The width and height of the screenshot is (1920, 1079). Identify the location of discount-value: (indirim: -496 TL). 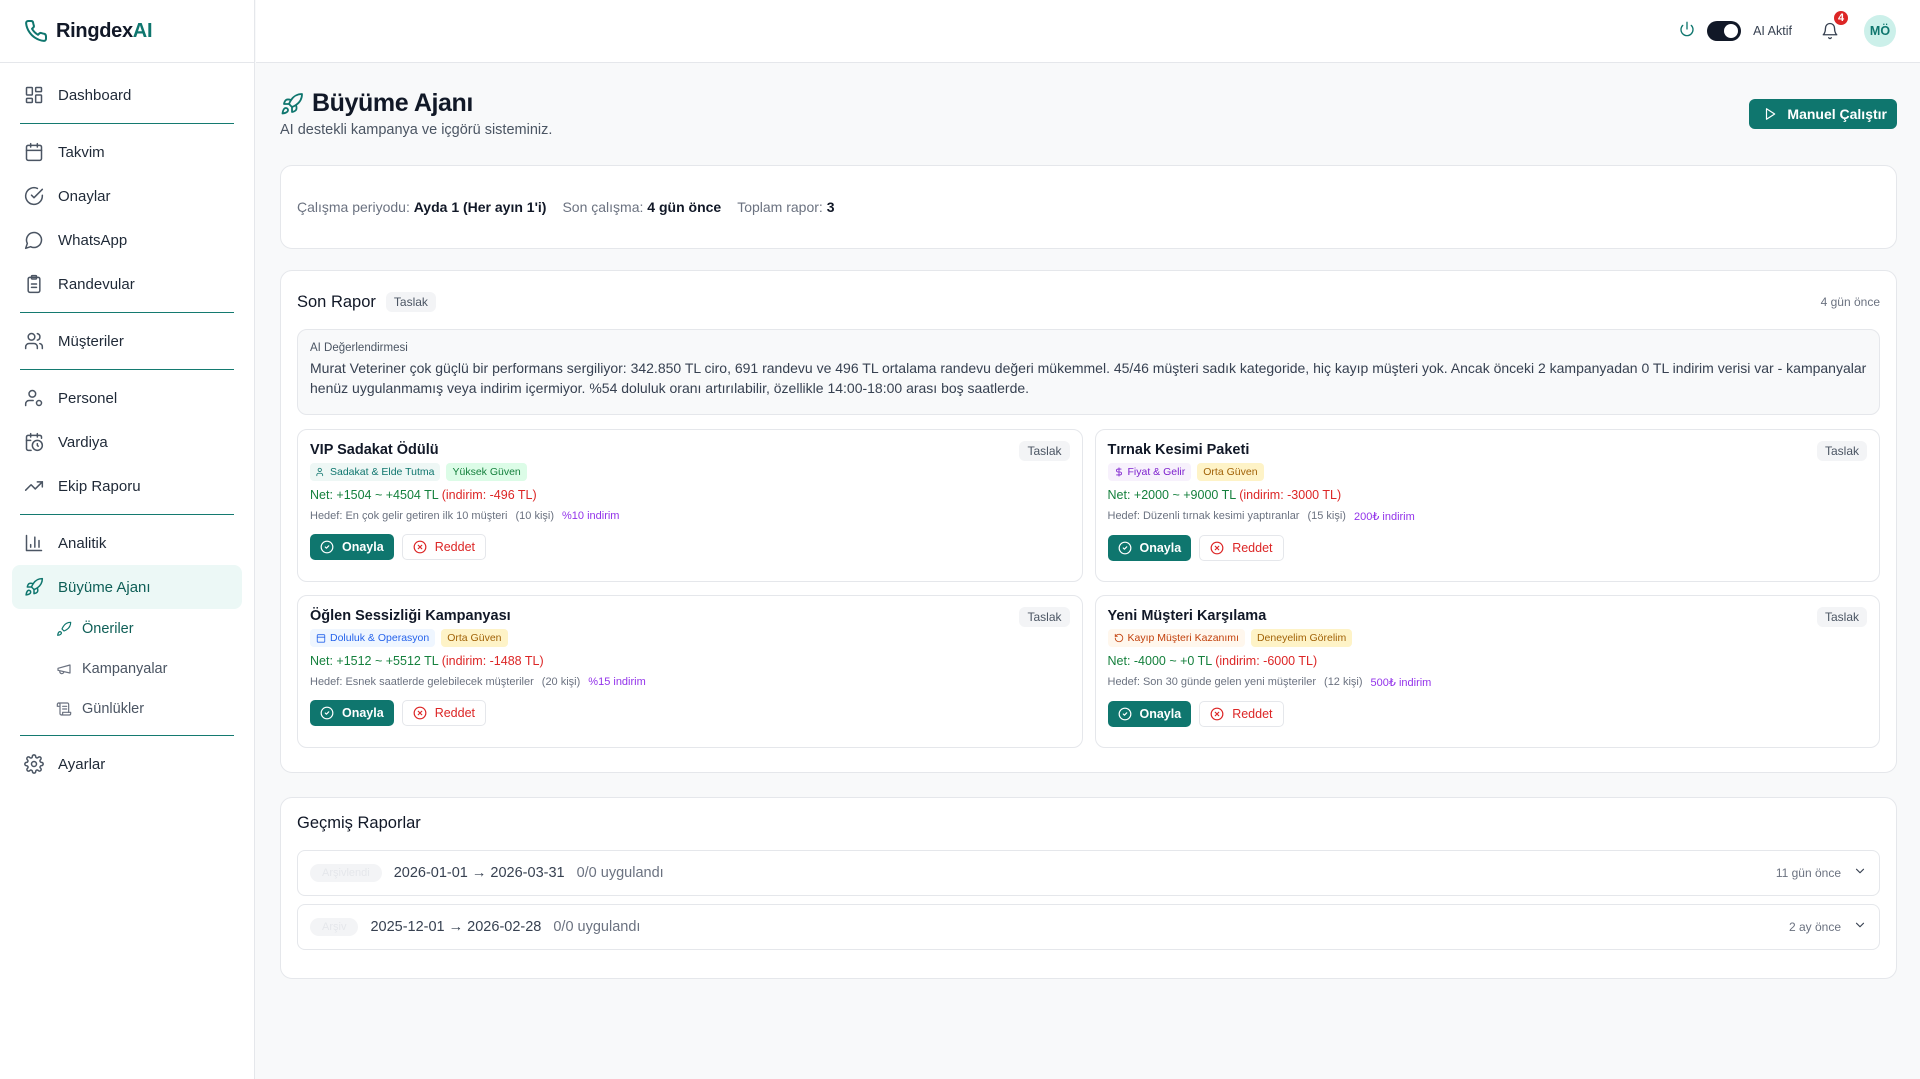
(489, 495).